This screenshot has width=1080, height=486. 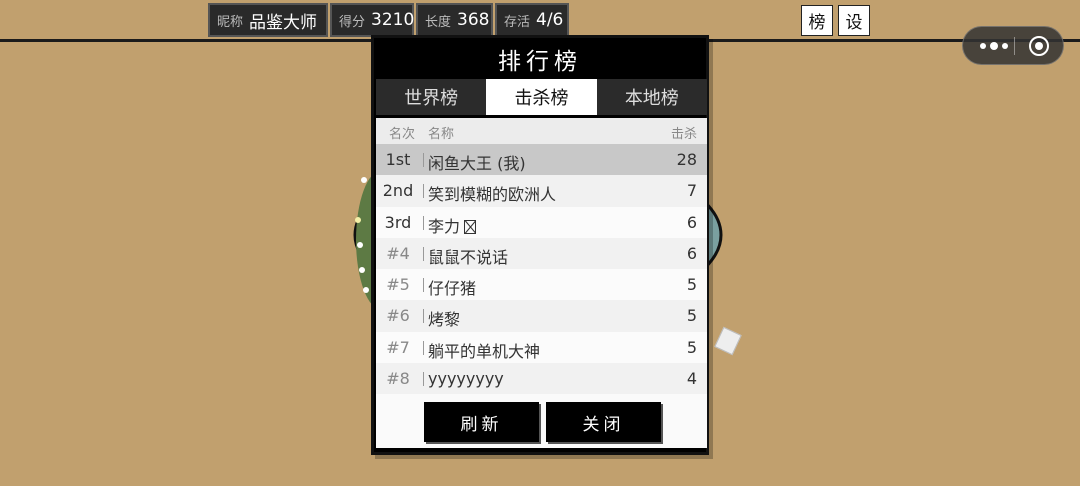 I want to click on capsule-divider, so click(x=1014, y=46).